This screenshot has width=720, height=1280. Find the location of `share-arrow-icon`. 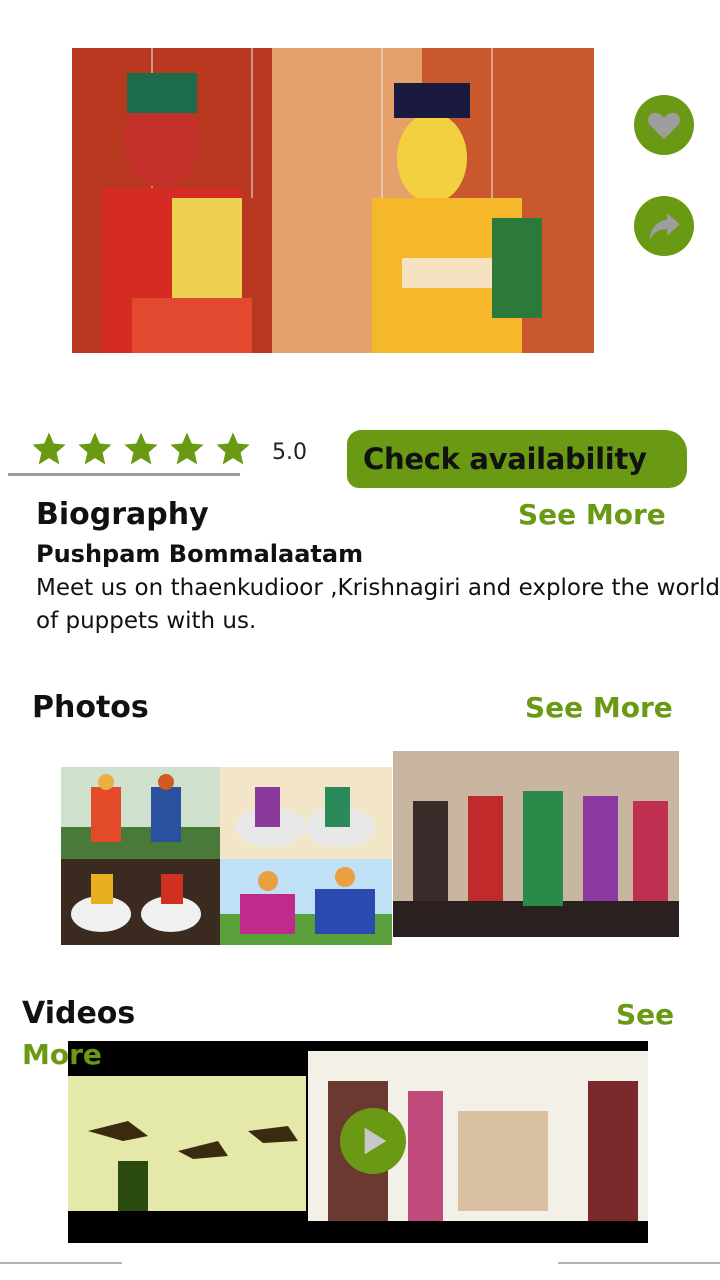

share-arrow-icon is located at coordinates (664, 227).